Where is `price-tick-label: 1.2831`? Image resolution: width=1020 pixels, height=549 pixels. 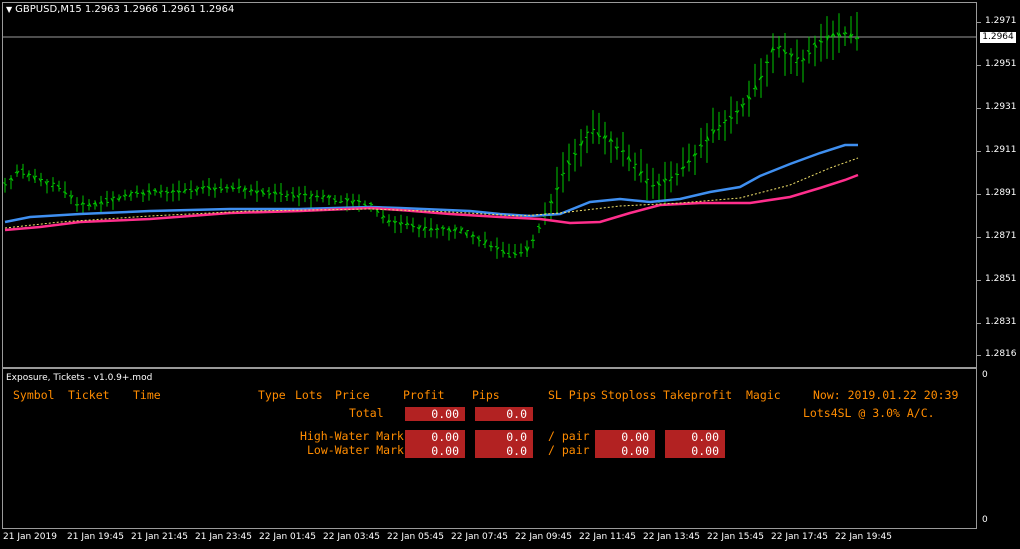
price-tick-label: 1.2831 is located at coordinates (1001, 322).